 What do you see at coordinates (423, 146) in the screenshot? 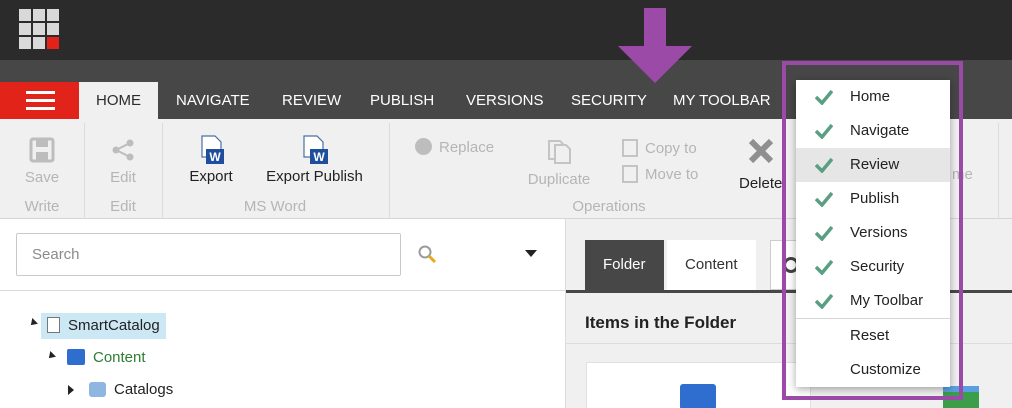
I see `replace-icon` at bounding box center [423, 146].